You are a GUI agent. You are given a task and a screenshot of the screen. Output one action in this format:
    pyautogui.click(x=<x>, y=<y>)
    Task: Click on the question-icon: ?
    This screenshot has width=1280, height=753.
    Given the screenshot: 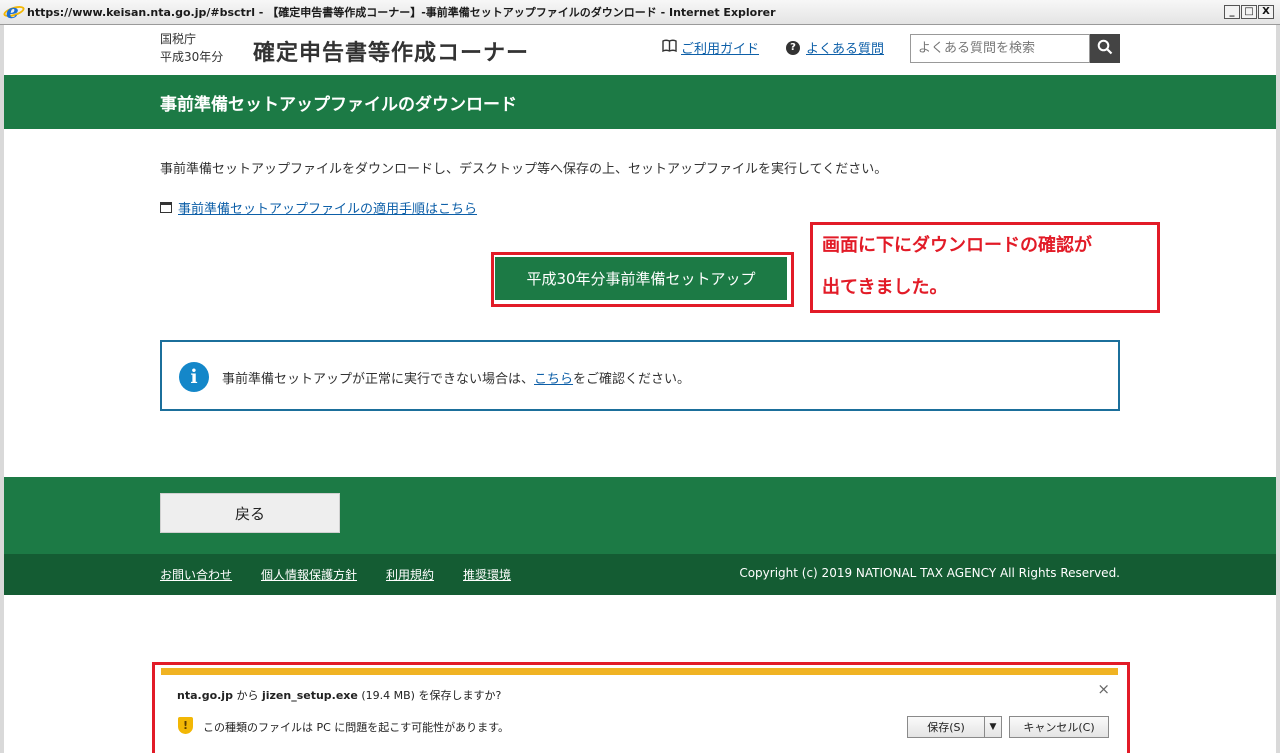 What is the action you would take?
    pyautogui.click(x=793, y=47)
    